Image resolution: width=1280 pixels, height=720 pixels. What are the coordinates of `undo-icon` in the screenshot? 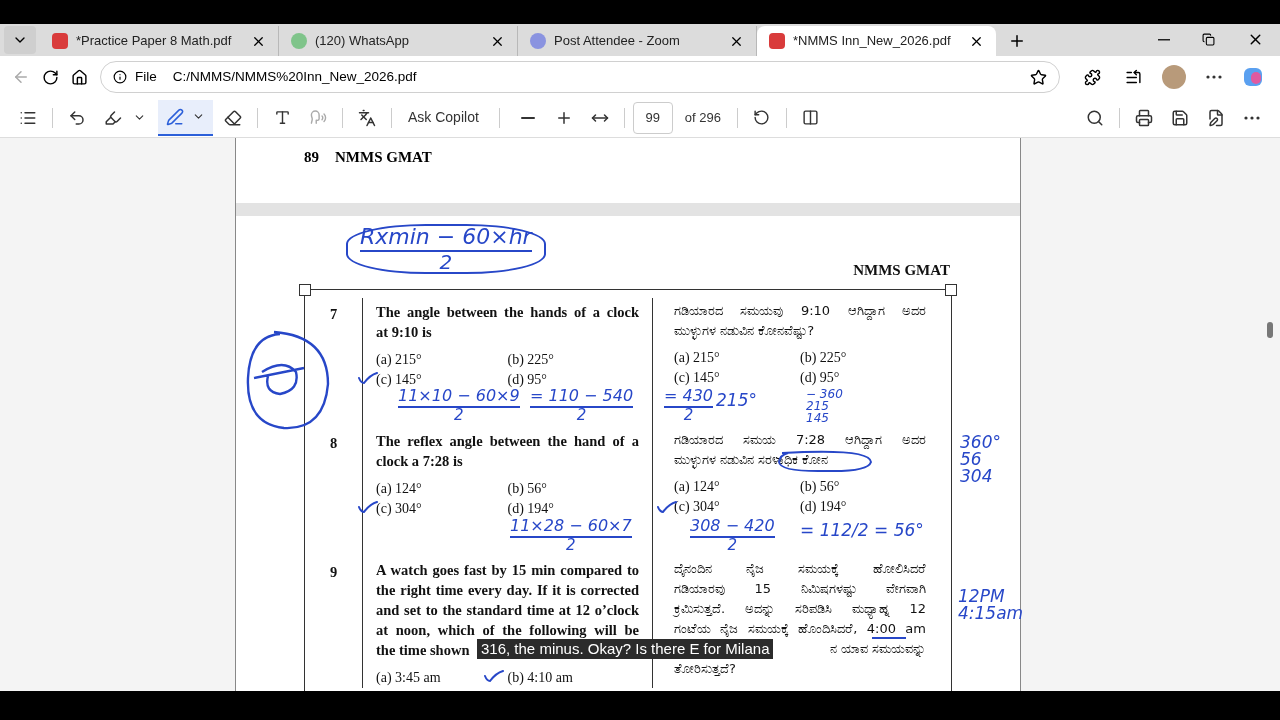 It's located at (77, 117).